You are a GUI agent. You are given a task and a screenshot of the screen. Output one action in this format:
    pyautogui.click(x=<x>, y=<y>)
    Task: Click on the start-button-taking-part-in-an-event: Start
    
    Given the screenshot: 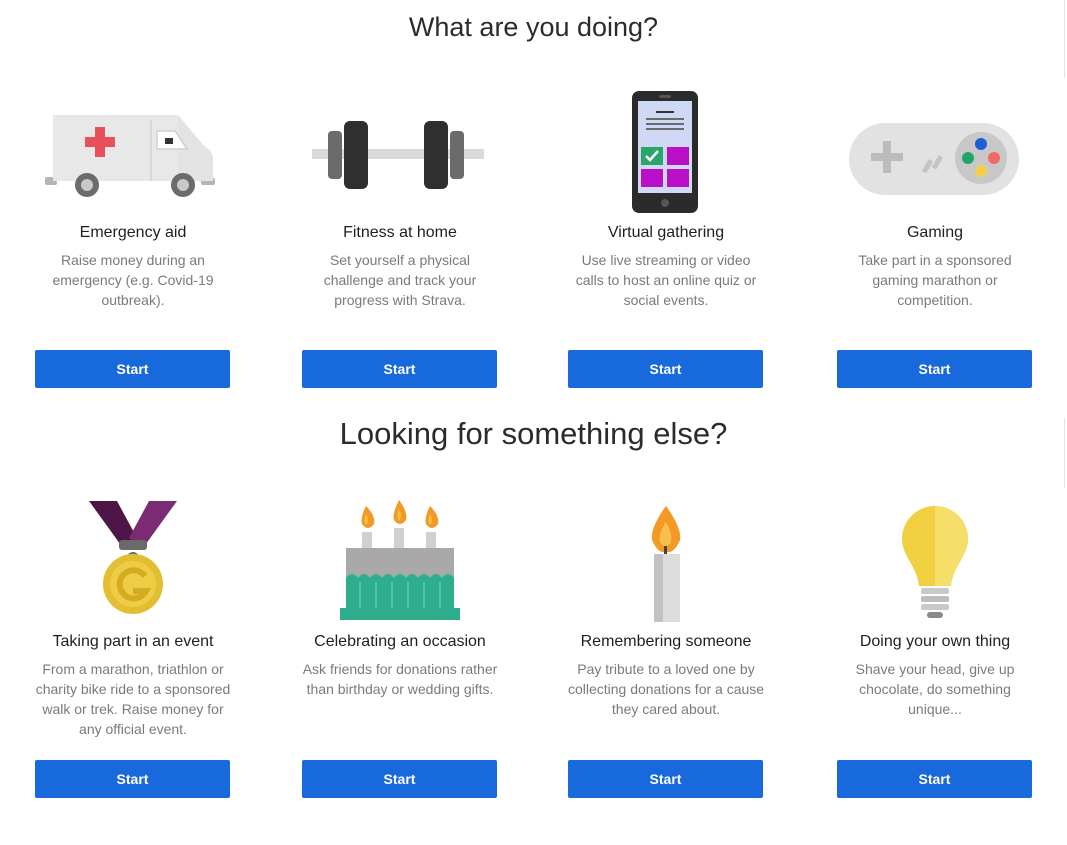 What is the action you would take?
    pyautogui.click(x=132, y=779)
    